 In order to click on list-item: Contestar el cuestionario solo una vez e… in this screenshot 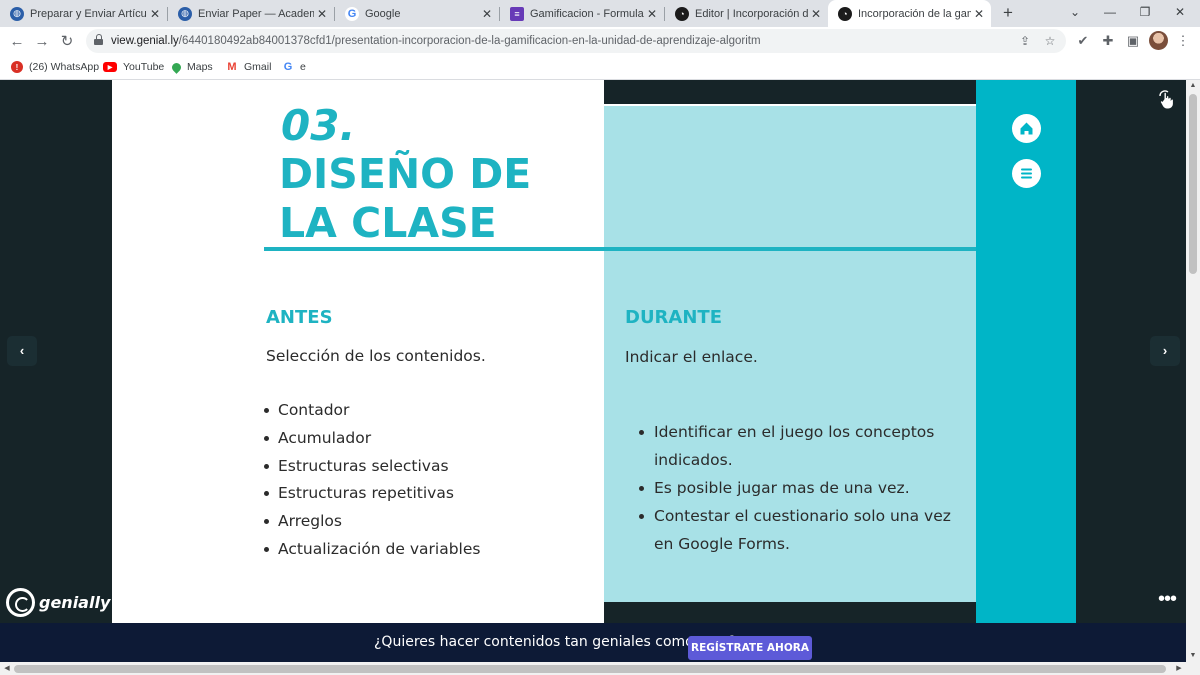, I will do `click(799, 530)`.